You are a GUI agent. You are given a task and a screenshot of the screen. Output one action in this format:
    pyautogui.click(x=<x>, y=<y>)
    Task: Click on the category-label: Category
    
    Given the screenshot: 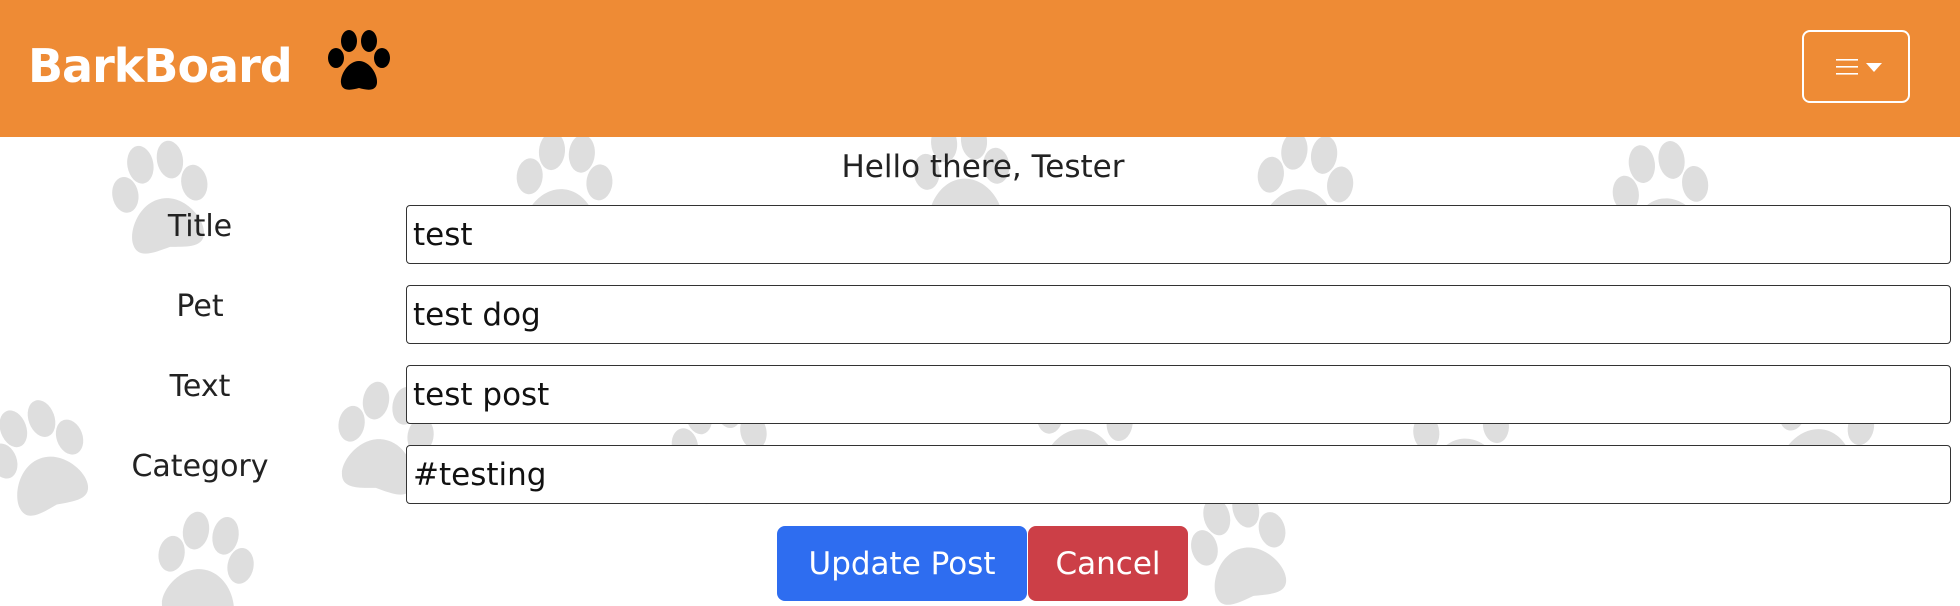 What is the action you would take?
    pyautogui.click(x=200, y=466)
    